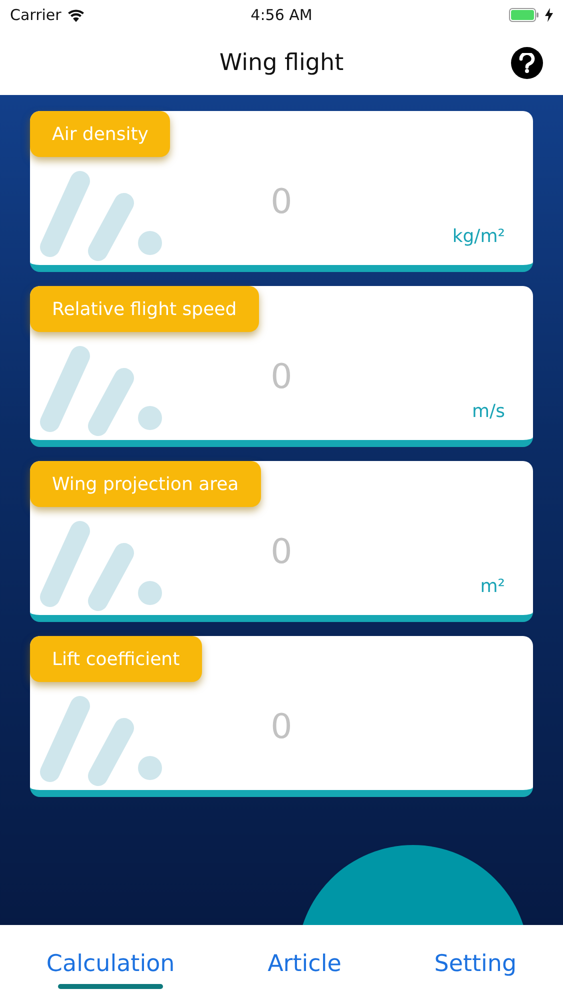  Describe the element at coordinates (36, 15) in the screenshot. I see `carrier-name: Carrier` at that location.